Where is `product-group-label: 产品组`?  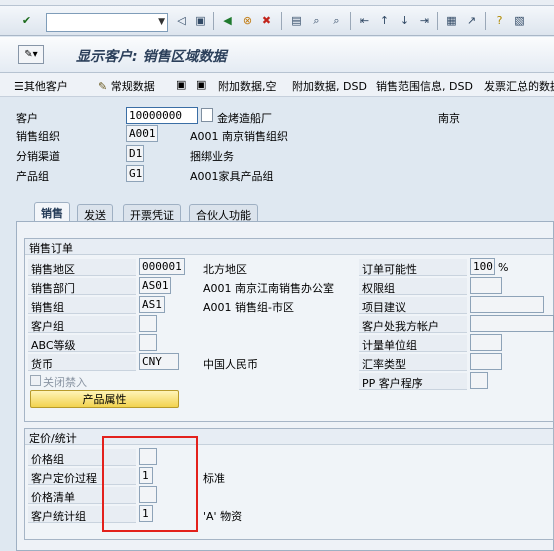
product-group-label: 产品组 is located at coordinates (32, 176).